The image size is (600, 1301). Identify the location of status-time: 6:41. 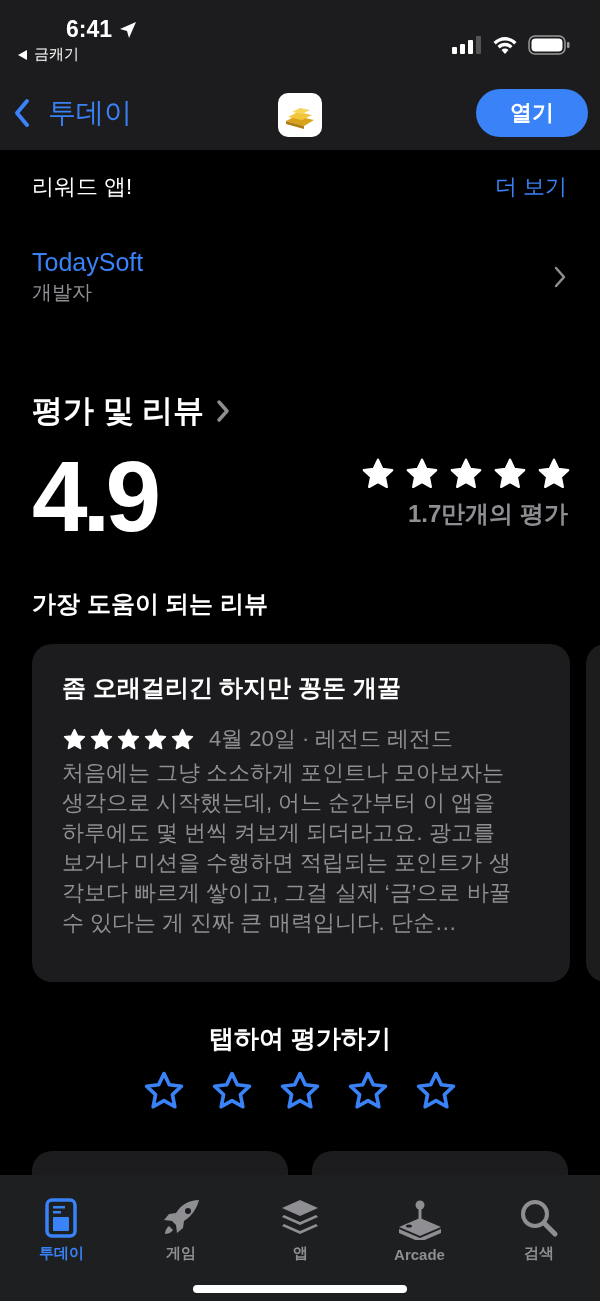
(89, 29).